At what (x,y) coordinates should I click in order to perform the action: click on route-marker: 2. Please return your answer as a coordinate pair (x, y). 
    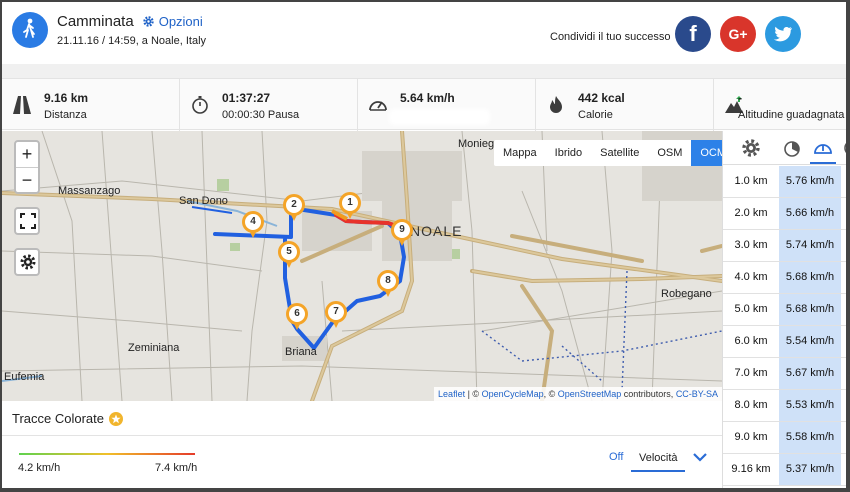
    Looking at the image, I should click on (294, 208).